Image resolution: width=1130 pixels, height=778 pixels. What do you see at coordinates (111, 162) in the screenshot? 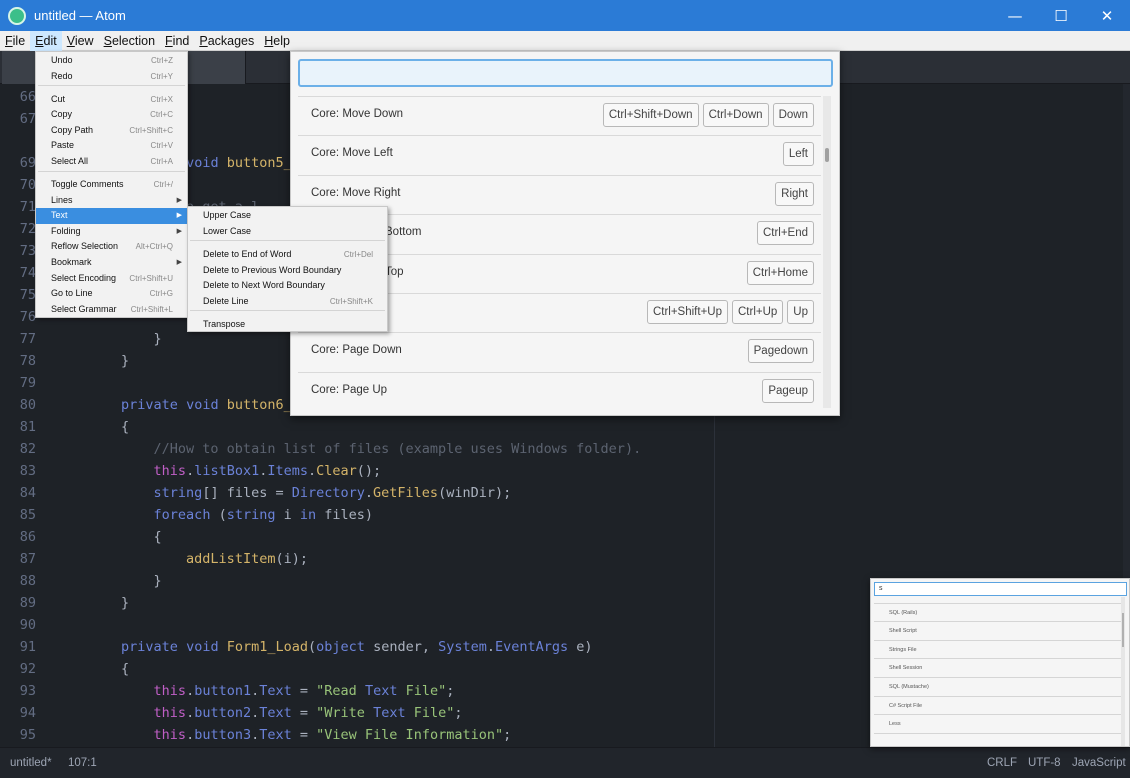
I see `edit-menu-item-select-all: Select All Ctrl+A` at bounding box center [111, 162].